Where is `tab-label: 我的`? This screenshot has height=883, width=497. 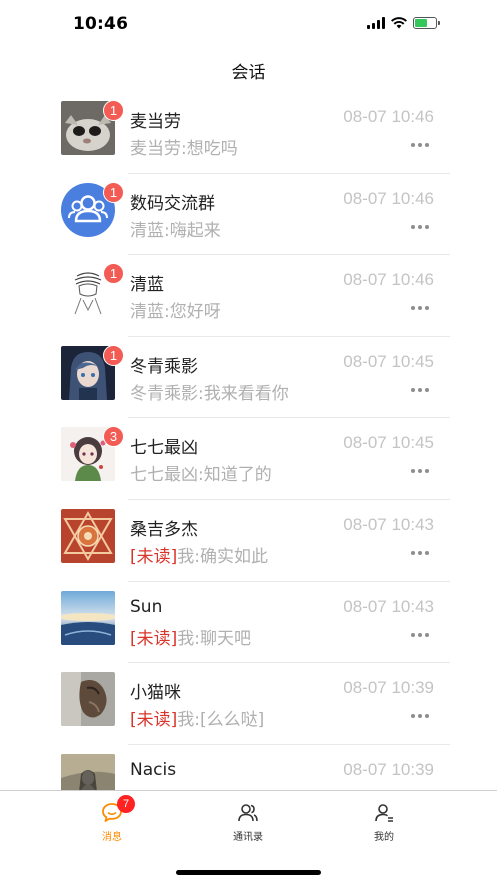 tab-label: 我的 is located at coordinates (384, 837).